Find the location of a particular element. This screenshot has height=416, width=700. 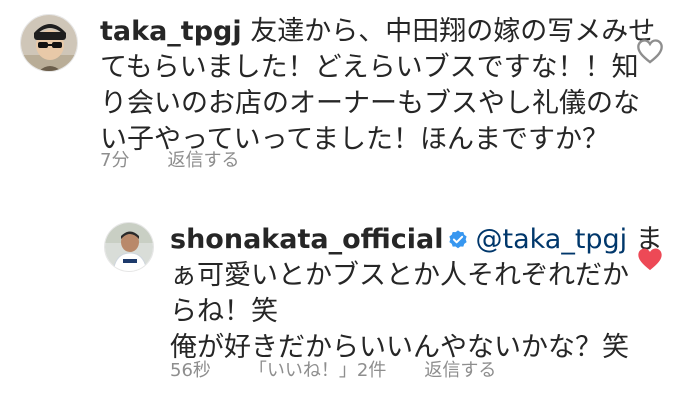

mention-link: @taka_tpgj is located at coordinates (551, 239).